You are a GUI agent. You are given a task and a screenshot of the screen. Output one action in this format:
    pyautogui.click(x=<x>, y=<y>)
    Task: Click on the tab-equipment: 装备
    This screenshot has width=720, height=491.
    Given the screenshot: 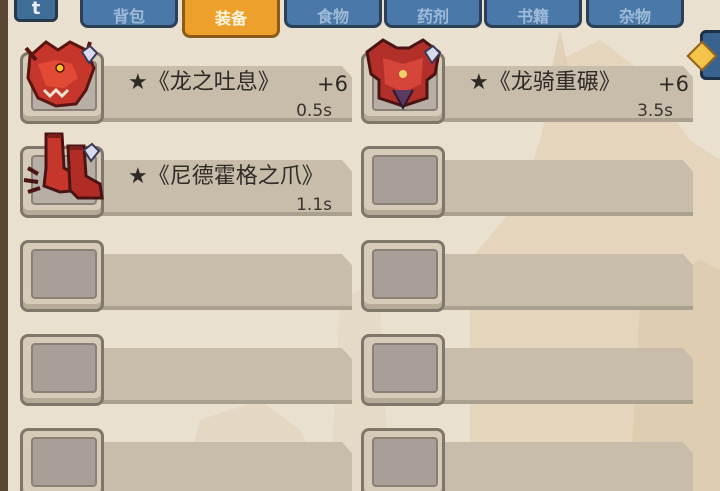 What is the action you would take?
    pyautogui.click(x=231, y=19)
    